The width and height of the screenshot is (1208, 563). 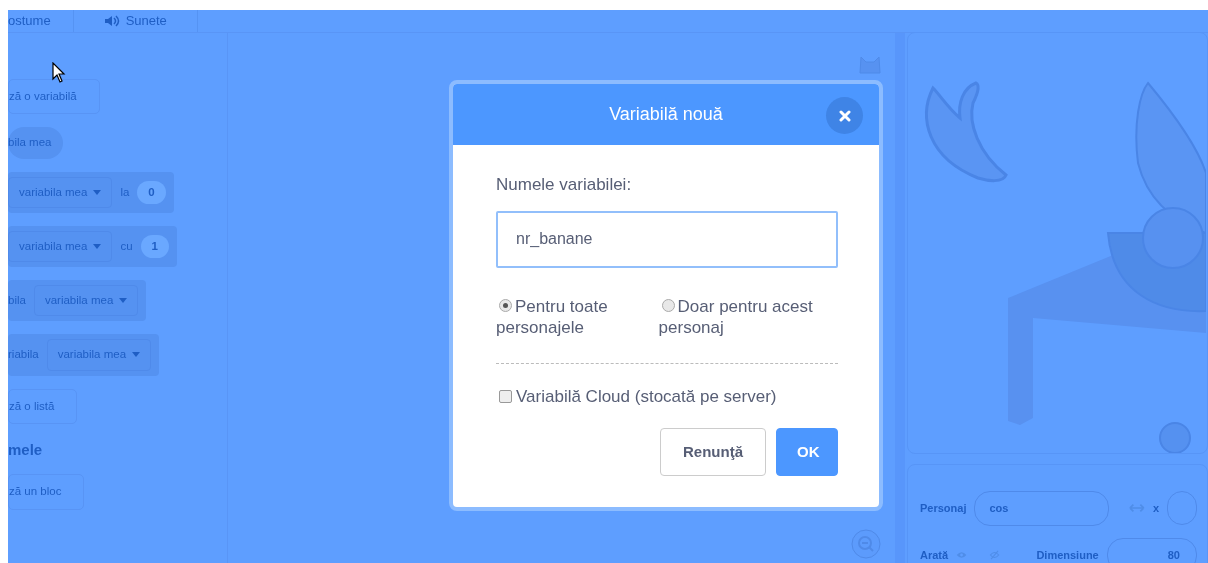 I want to click on palette-button: ză o listă, so click(x=43, y=406).